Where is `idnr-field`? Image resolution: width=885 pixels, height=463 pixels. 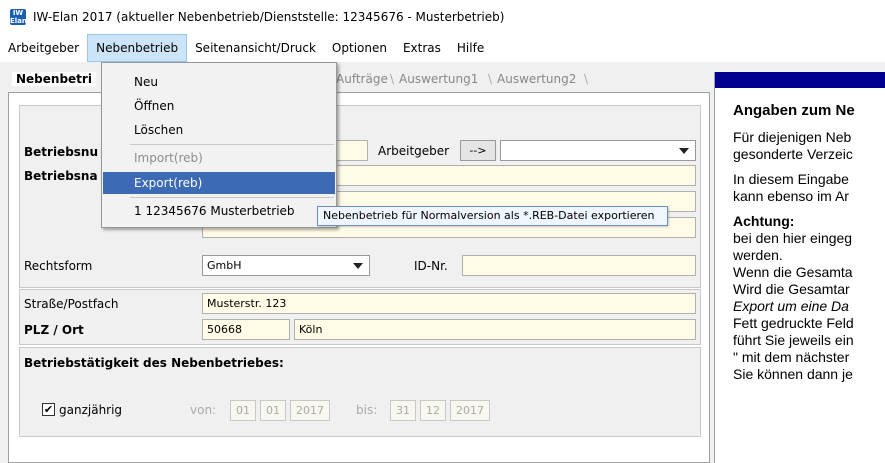 idnr-field is located at coordinates (579, 265).